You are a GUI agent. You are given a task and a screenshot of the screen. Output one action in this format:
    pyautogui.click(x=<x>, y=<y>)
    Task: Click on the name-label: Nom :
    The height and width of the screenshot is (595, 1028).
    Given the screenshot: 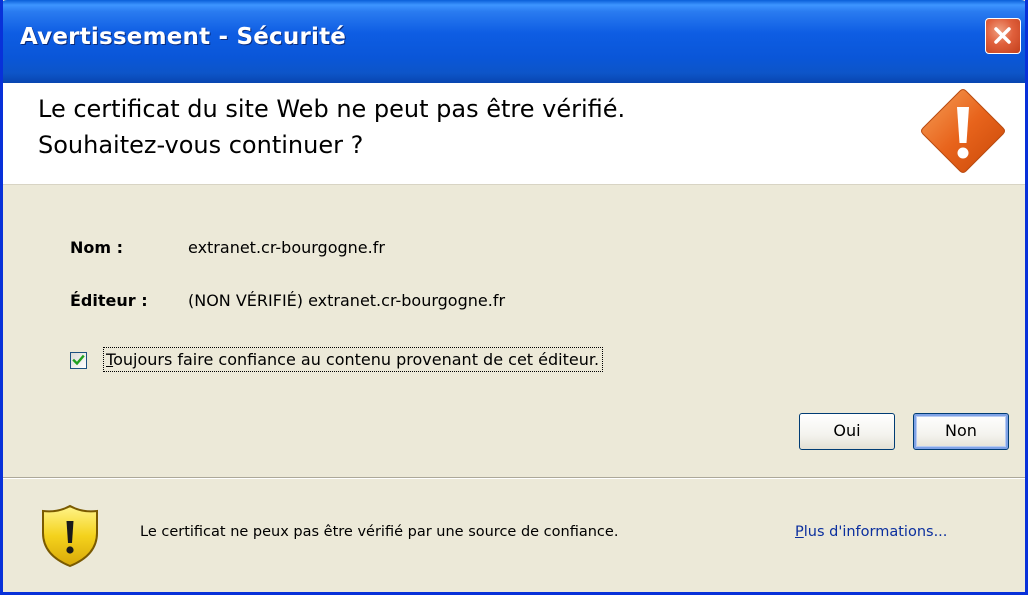 What is the action you would take?
    pyautogui.click(x=97, y=247)
    